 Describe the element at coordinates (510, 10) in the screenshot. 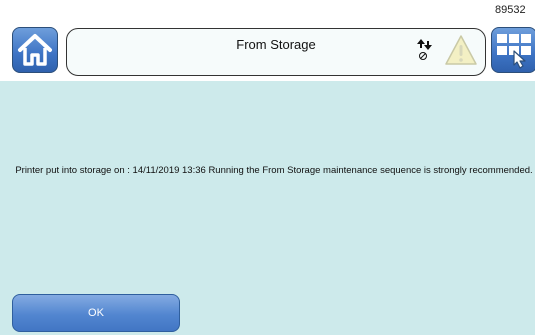

I see `device-id-label: 89532` at that location.